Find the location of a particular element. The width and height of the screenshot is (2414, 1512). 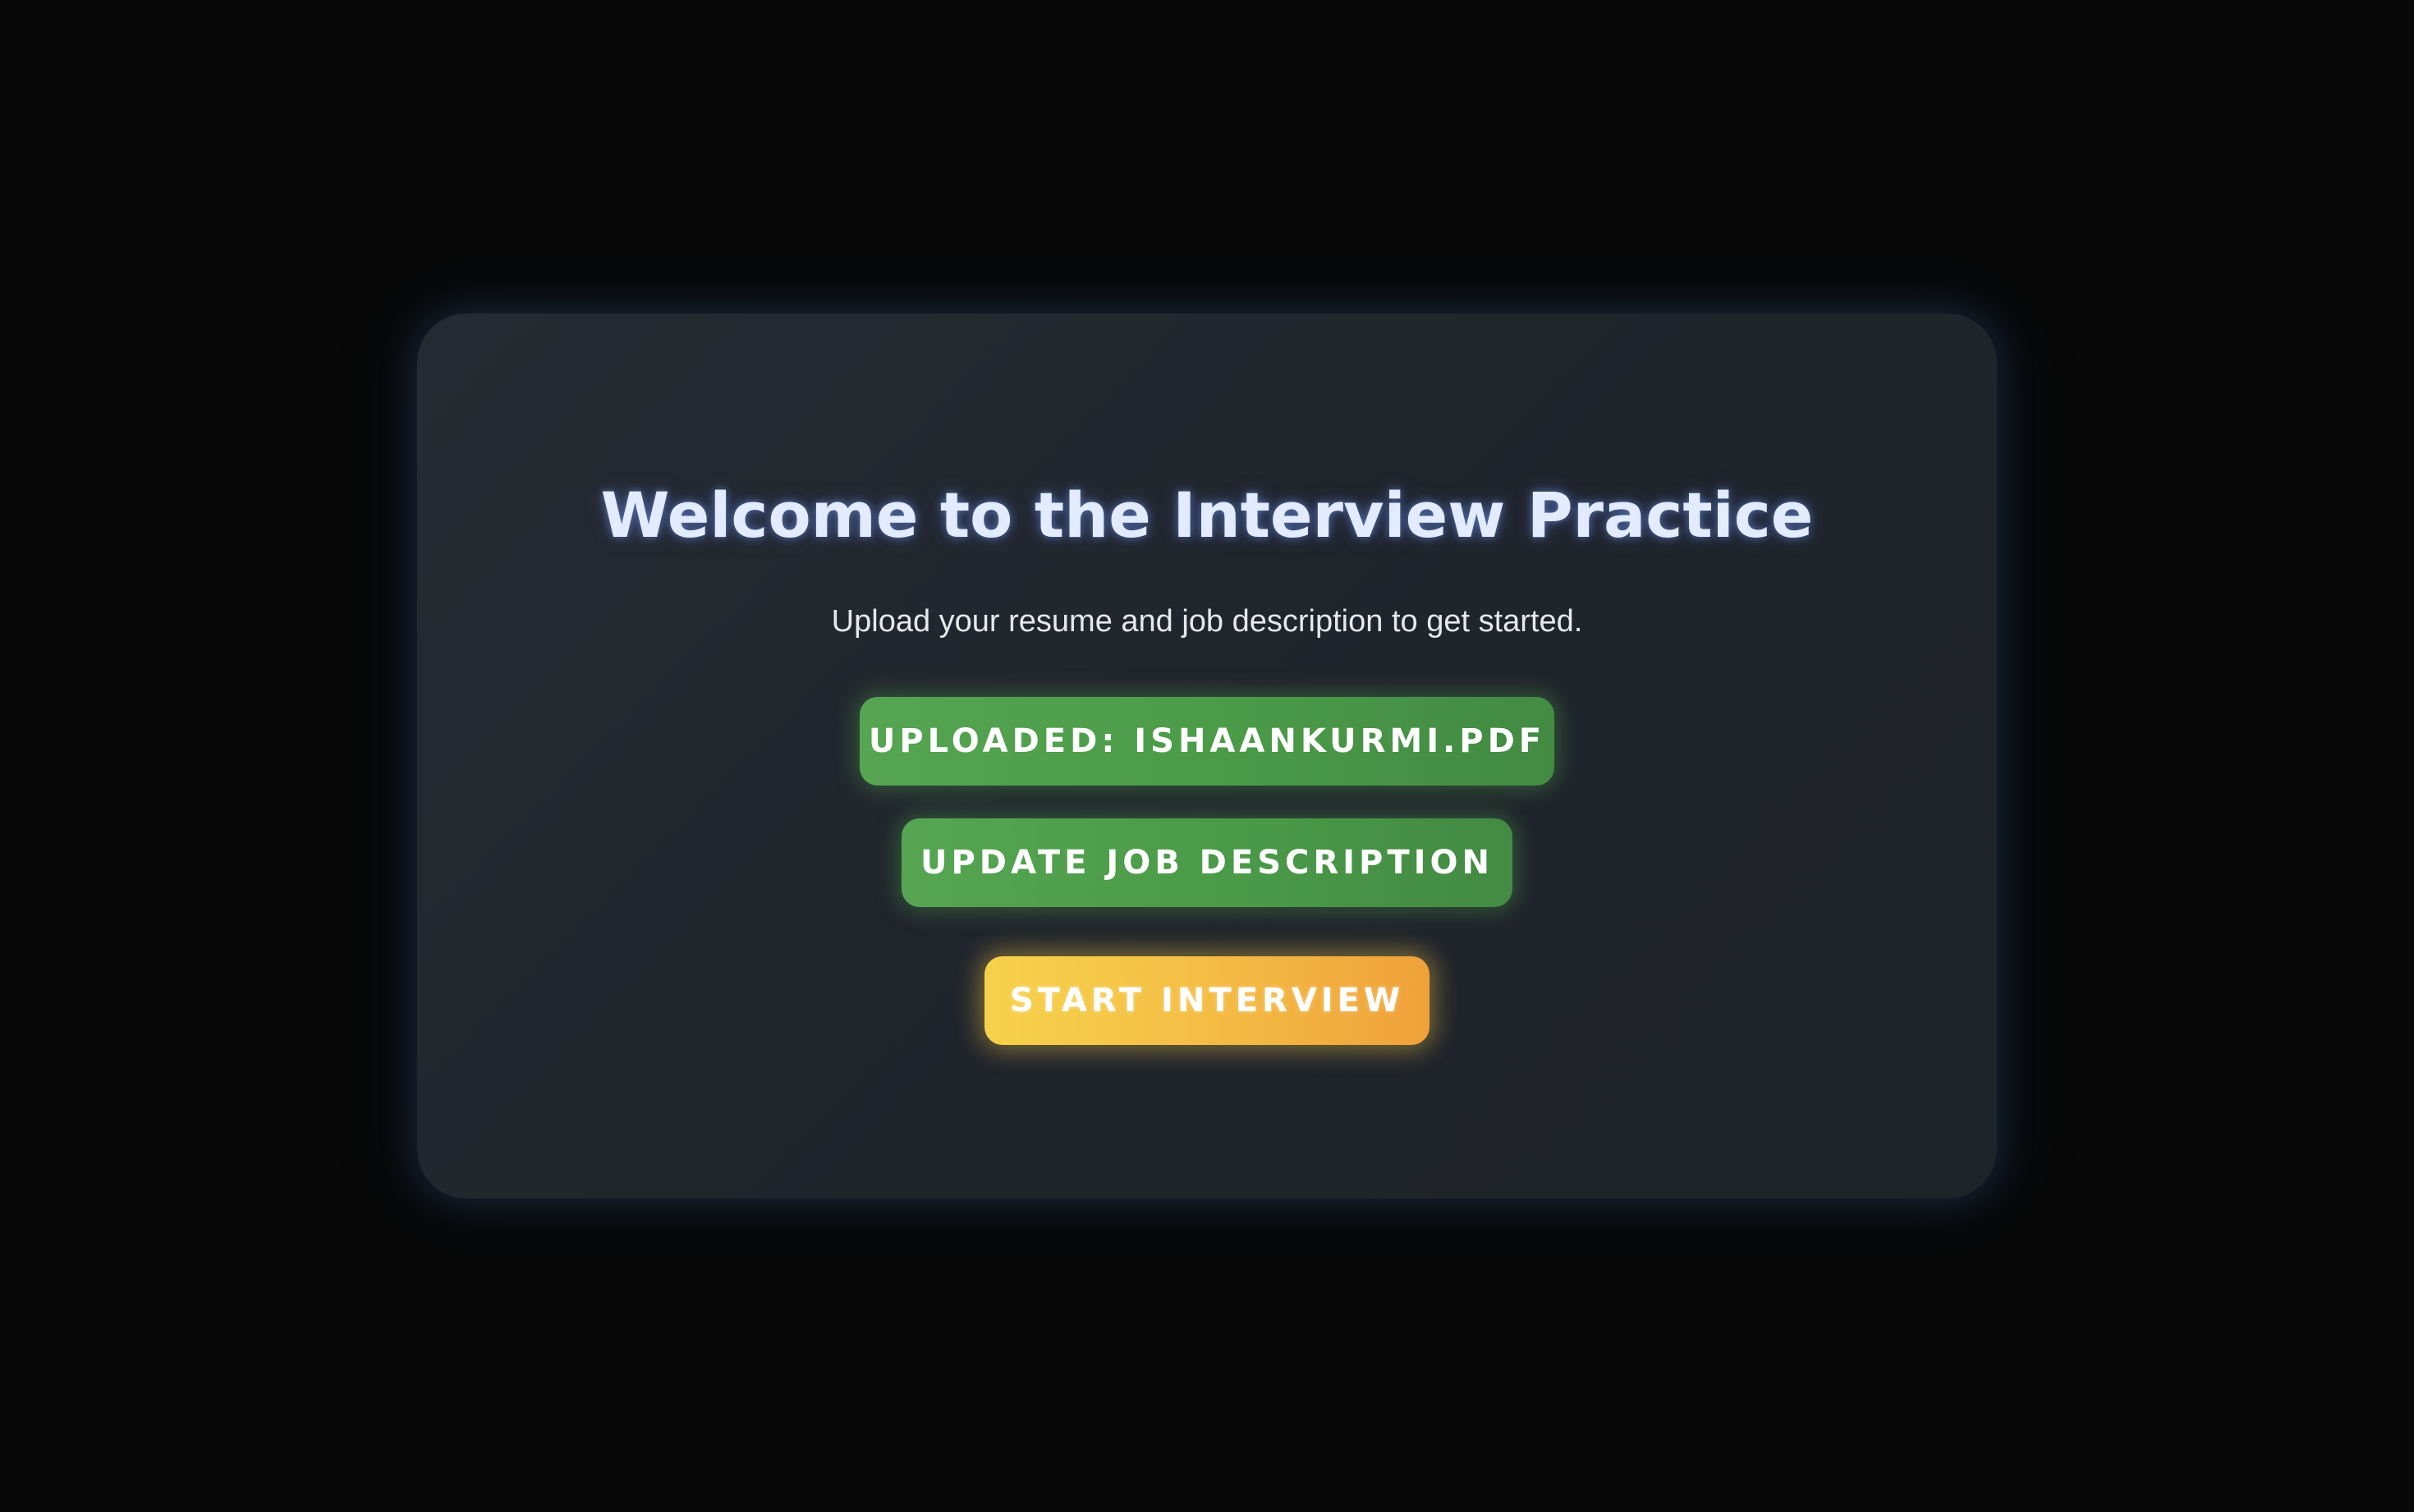

update-job-description-button: UPDATE JOB DESCRIPTION is located at coordinates (1207, 862).